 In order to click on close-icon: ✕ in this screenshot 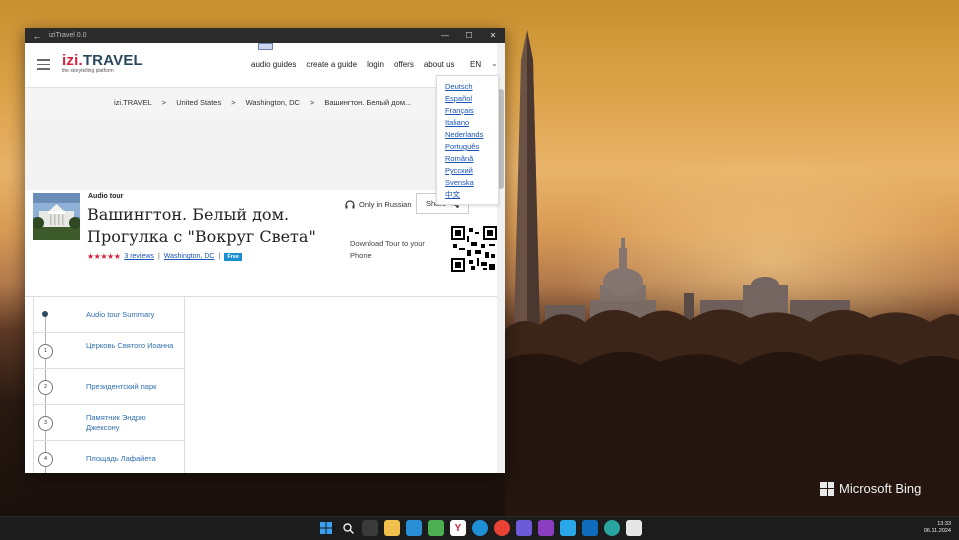, I will do `click(493, 35)`.